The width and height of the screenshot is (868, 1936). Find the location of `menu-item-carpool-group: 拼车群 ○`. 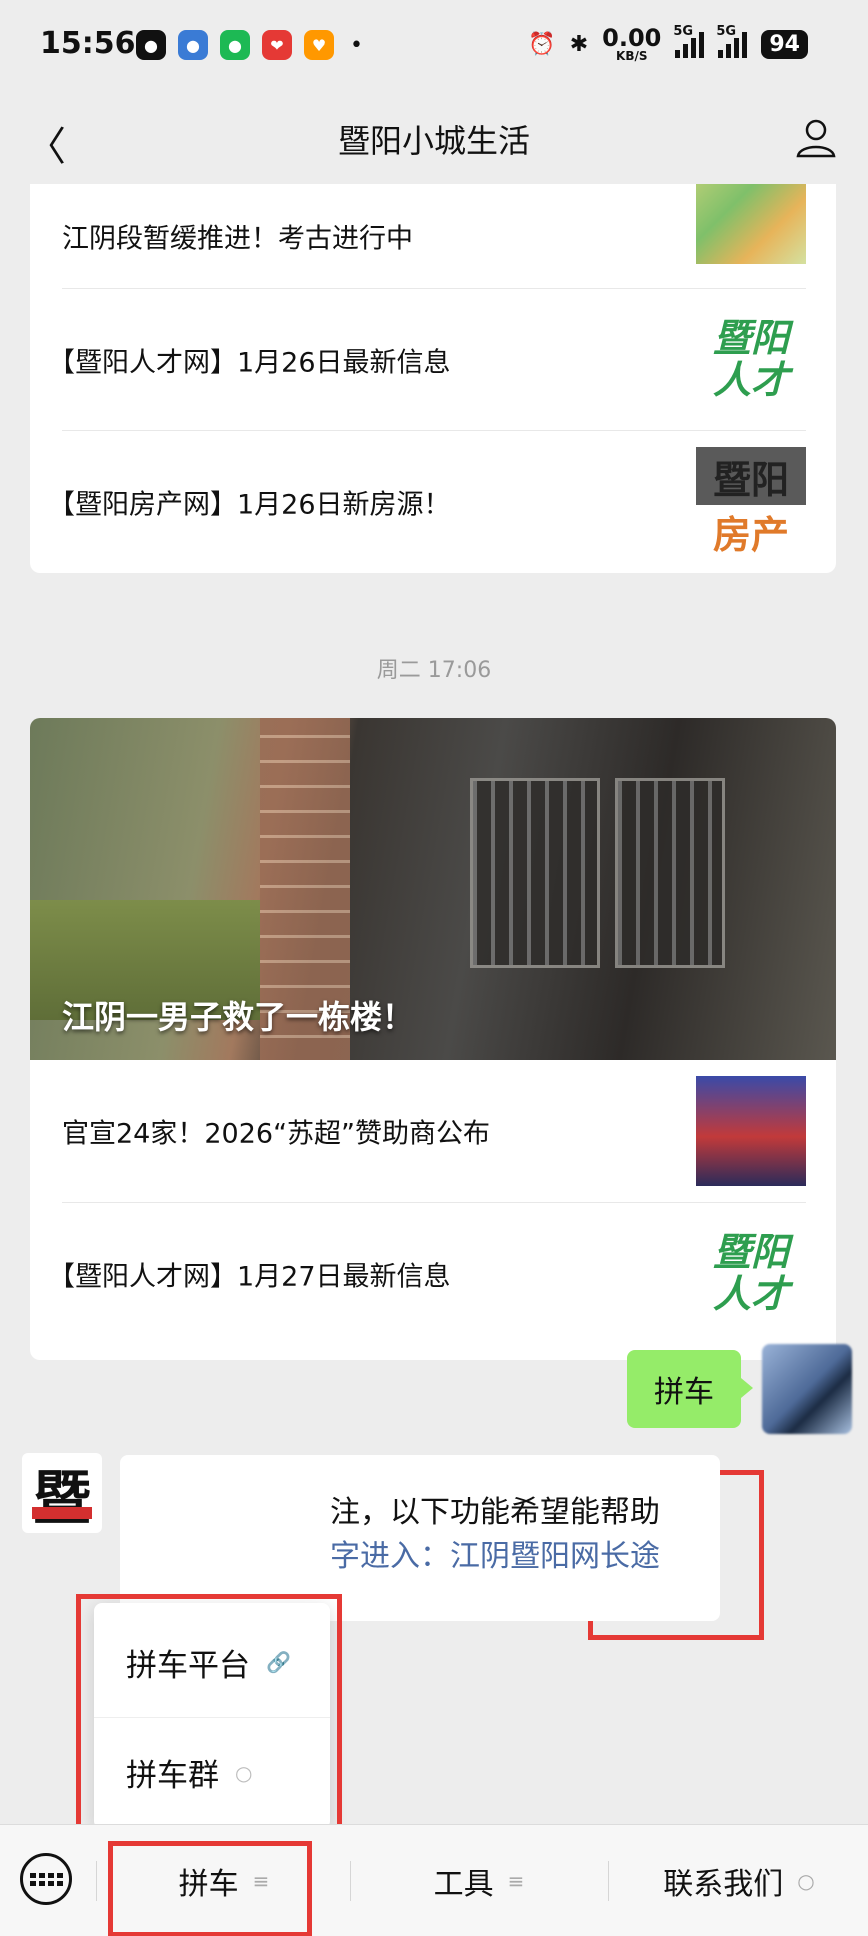

menu-item-carpool-group: 拼车群 ○ is located at coordinates (212, 1772).